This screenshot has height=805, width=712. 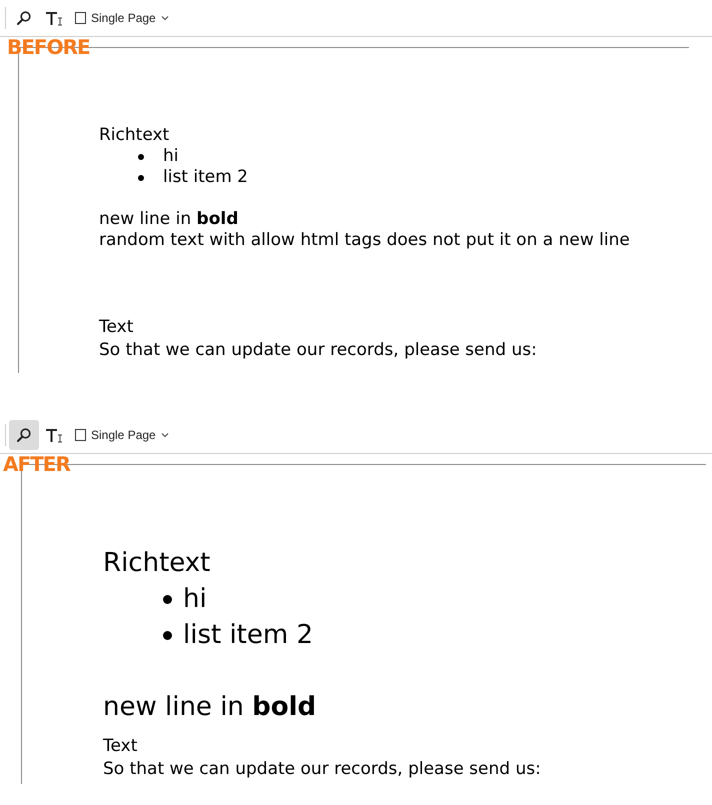 What do you see at coordinates (364, 240) in the screenshot?
I see `text-line: random text with allow html tags does not put it on a new line` at bounding box center [364, 240].